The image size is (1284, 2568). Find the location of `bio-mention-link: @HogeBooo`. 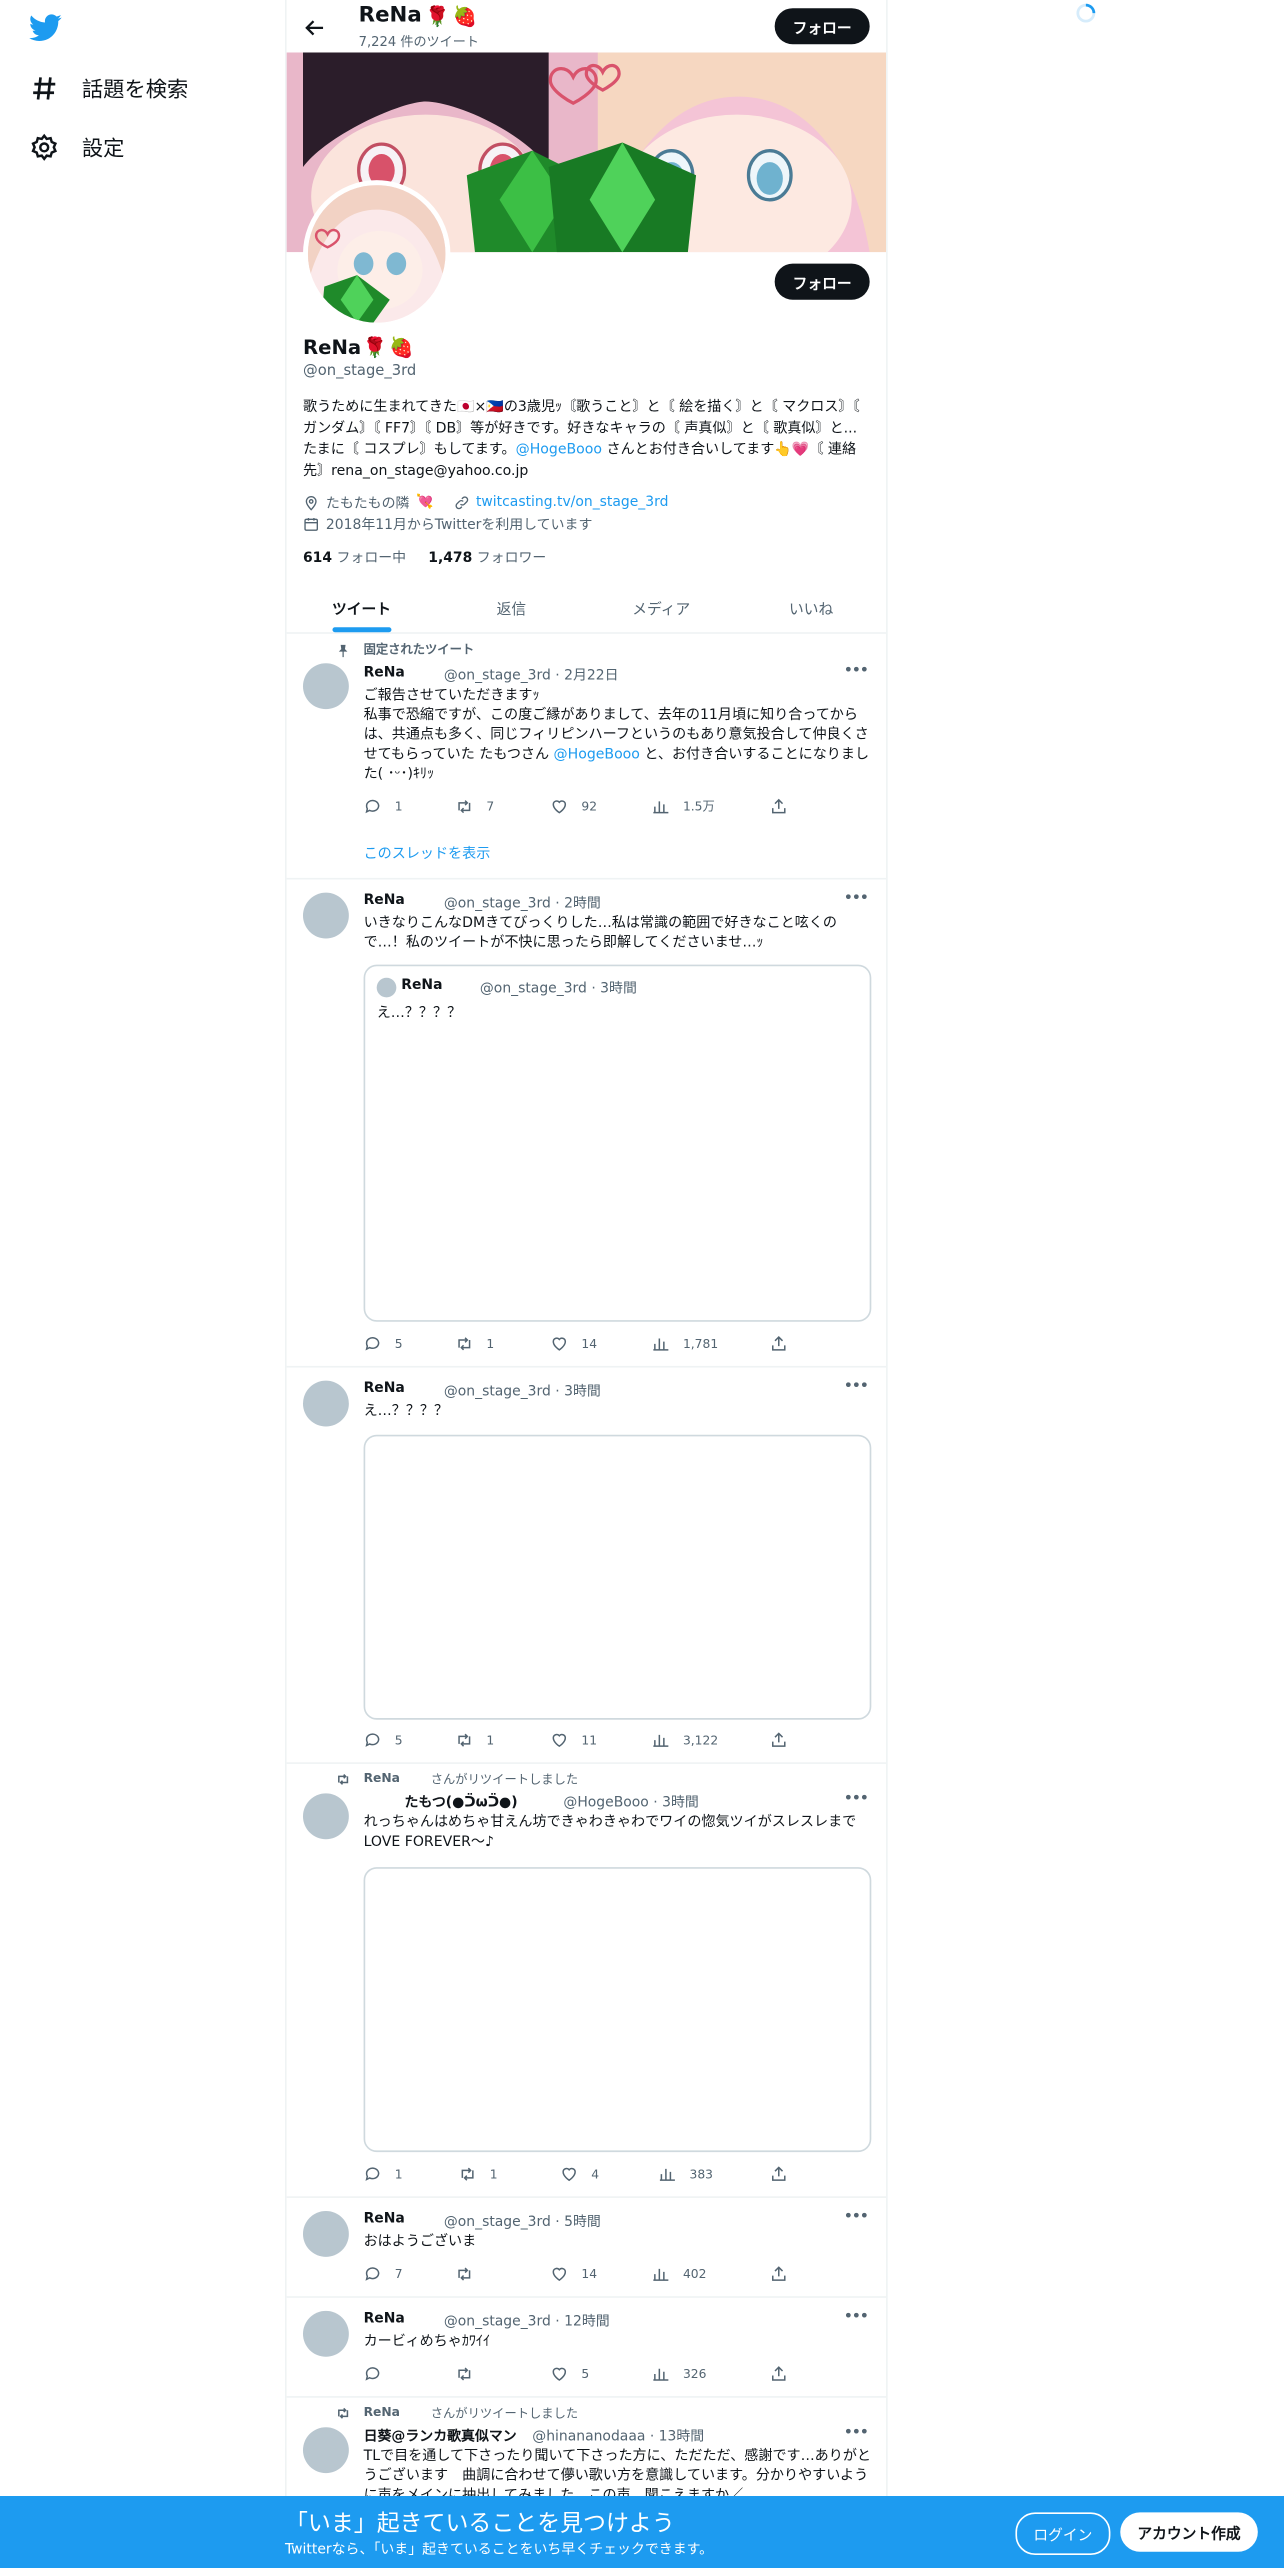

bio-mention-link: @HogeBooo is located at coordinates (559, 450).